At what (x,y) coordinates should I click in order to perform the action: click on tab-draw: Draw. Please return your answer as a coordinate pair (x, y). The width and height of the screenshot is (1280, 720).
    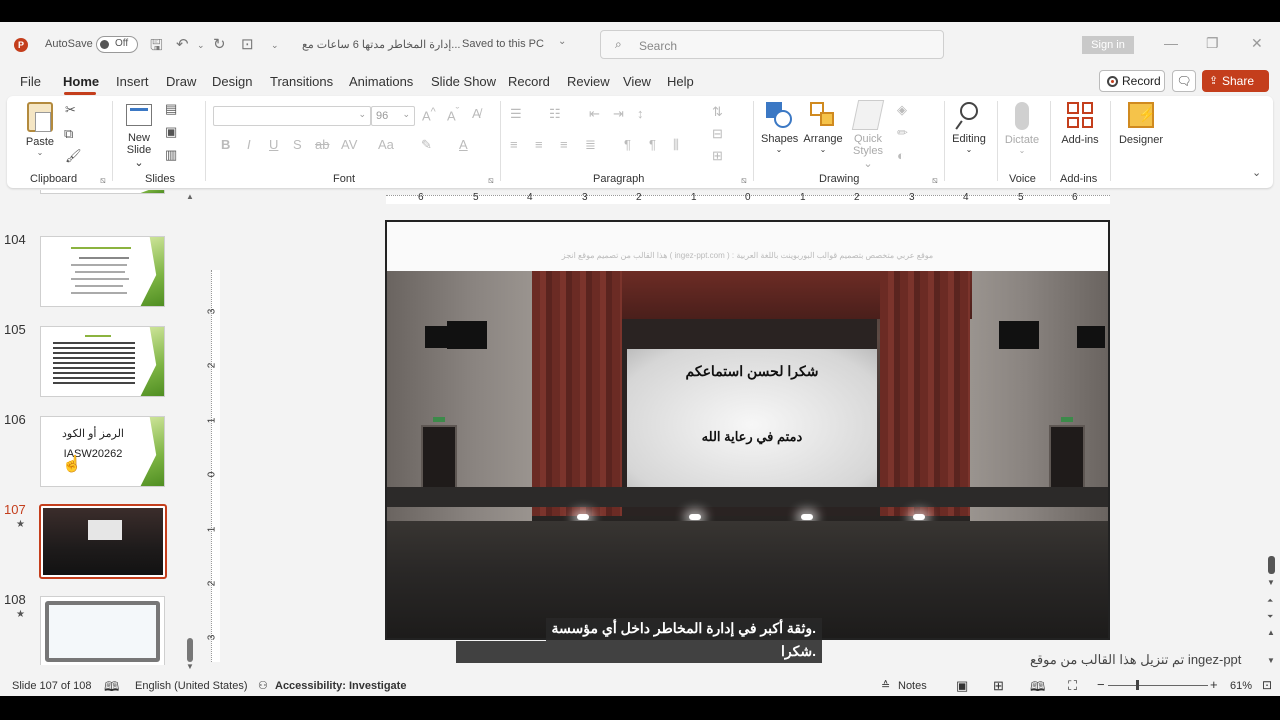
    Looking at the image, I should click on (181, 81).